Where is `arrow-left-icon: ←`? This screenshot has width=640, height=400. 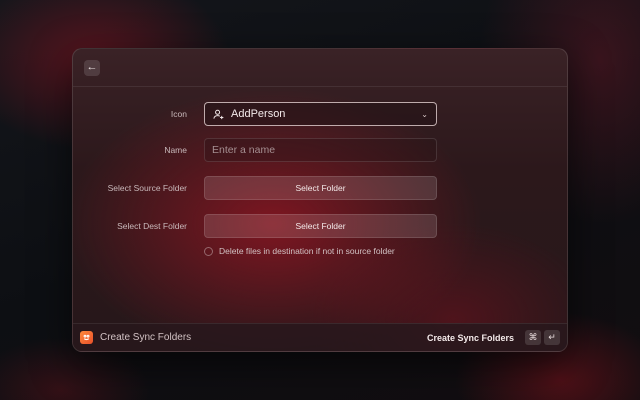 arrow-left-icon: ← is located at coordinates (92, 67).